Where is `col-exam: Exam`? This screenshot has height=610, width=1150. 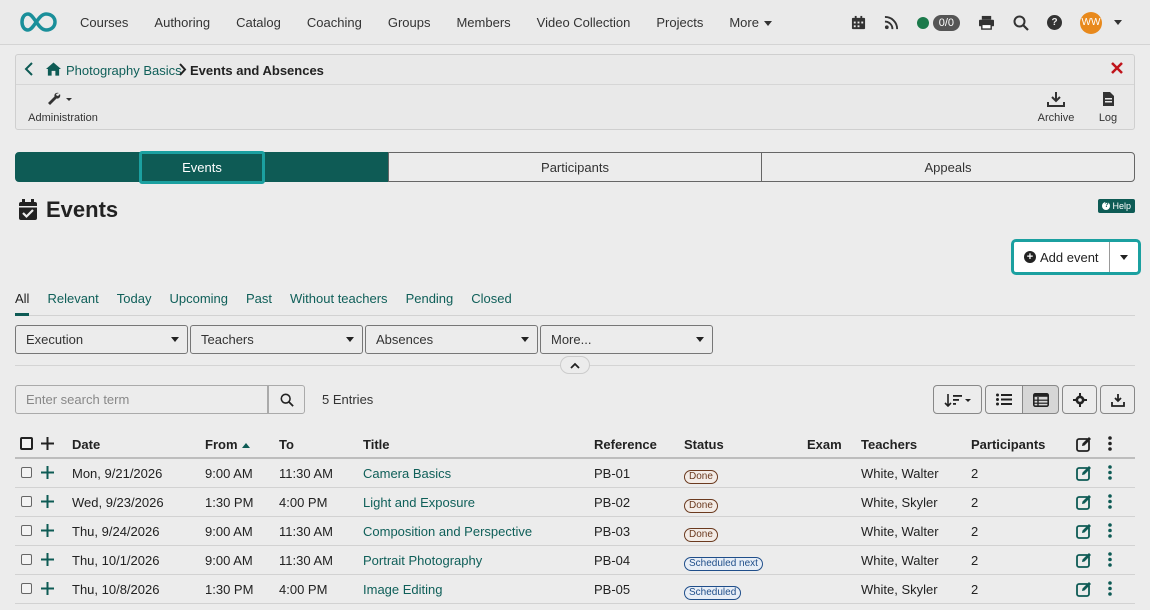
col-exam: Exam is located at coordinates (824, 444).